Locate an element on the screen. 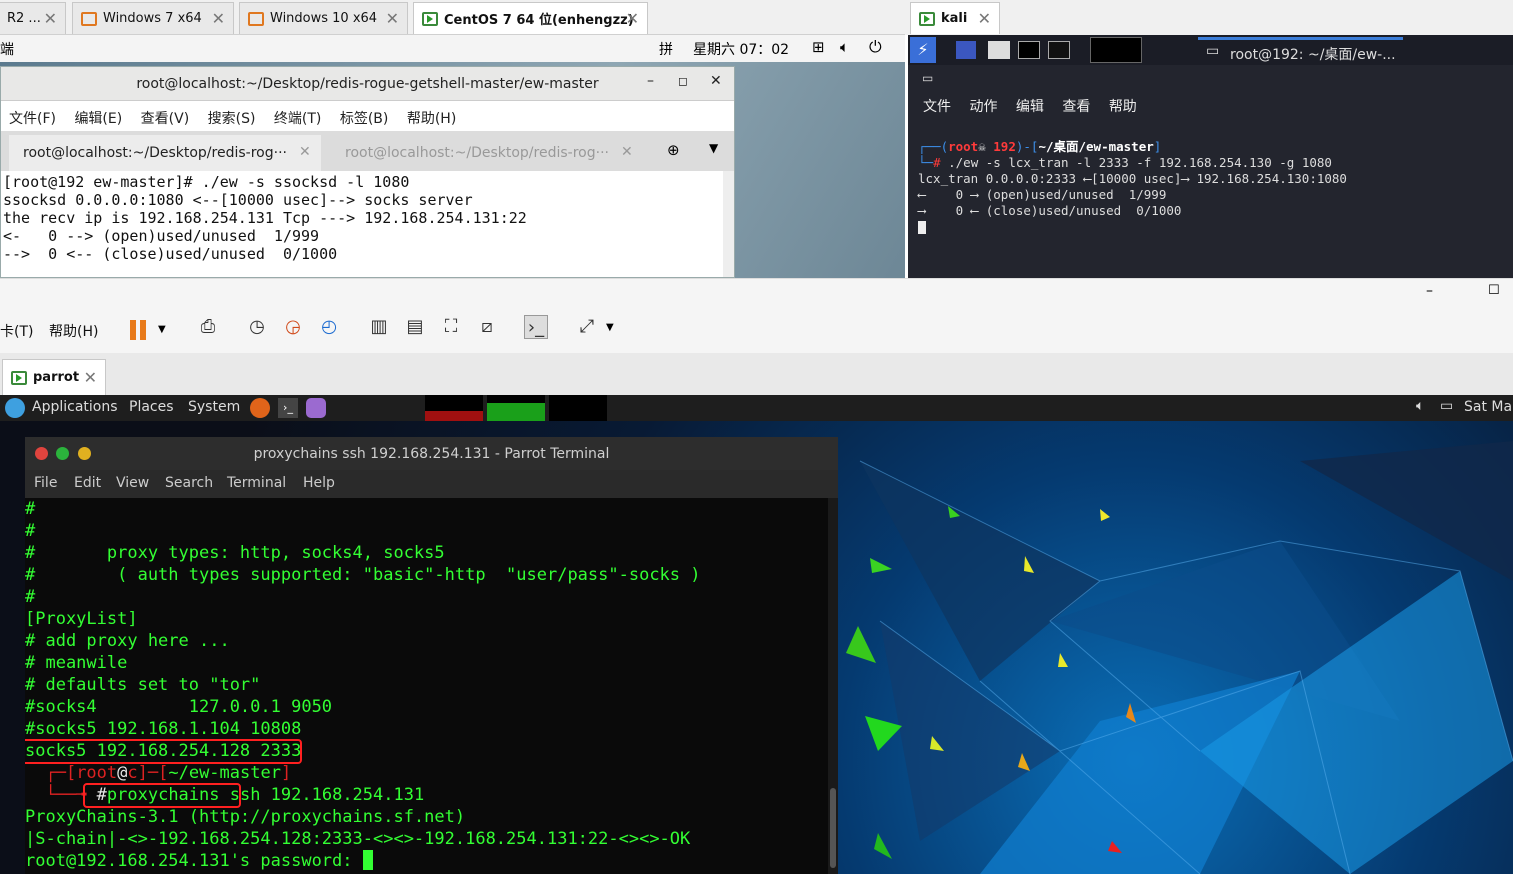  menu-search: Search is located at coordinates (189, 483).